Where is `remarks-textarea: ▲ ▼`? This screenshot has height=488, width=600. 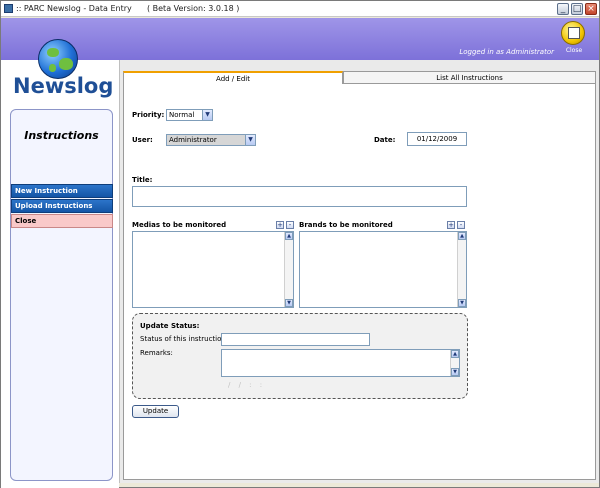 remarks-textarea: ▲ ▼ is located at coordinates (340, 363).